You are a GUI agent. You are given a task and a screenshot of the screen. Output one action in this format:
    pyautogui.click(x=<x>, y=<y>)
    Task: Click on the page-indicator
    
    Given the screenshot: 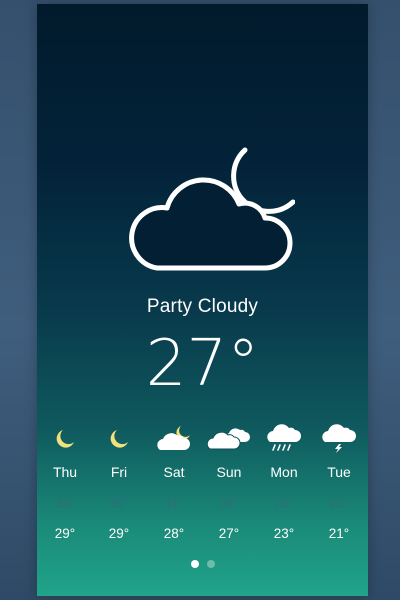 What is the action you would take?
    pyautogui.click(x=202, y=564)
    